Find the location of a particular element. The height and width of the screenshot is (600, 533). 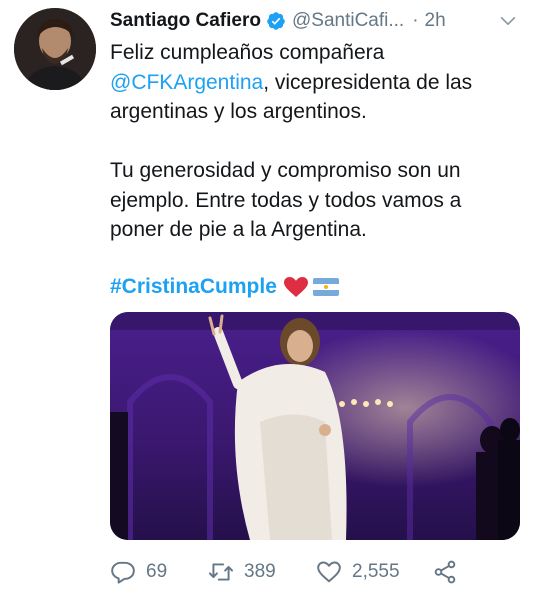

reply-count: 69 is located at coordinates (157, 571).